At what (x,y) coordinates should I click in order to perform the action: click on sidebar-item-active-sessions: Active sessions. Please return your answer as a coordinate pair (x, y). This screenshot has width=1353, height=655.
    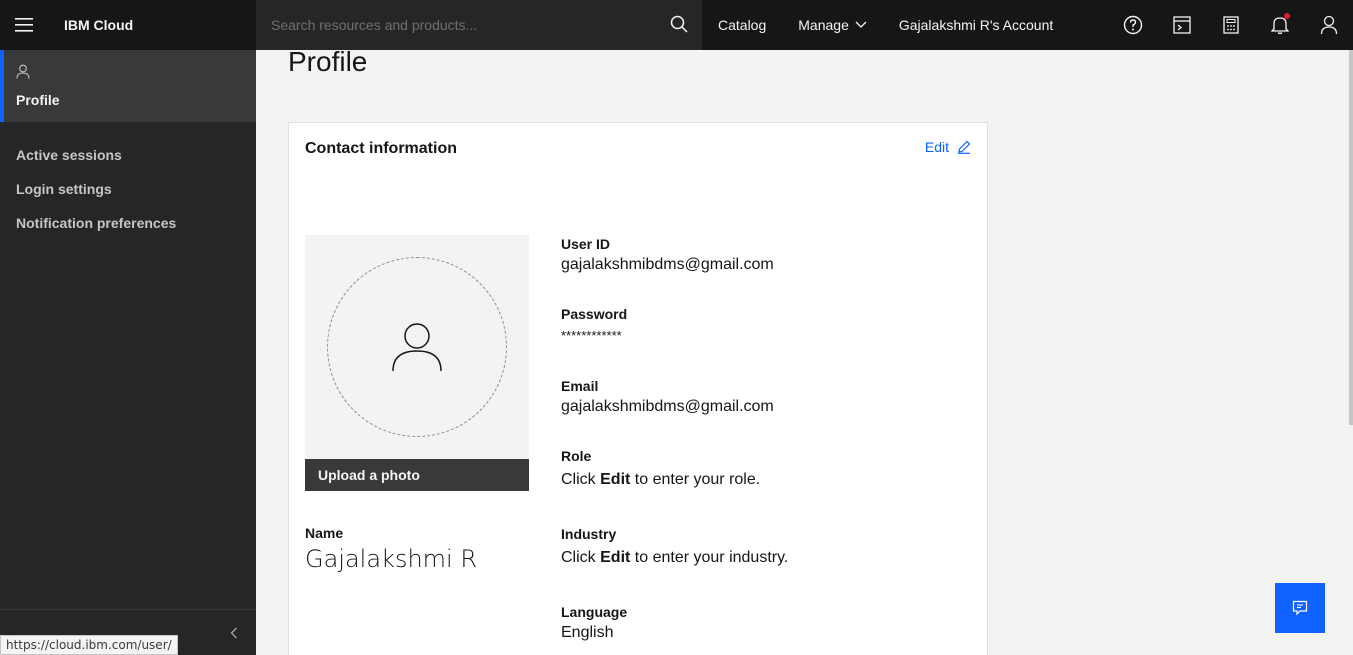
    Looking at the image, I should click on (128, 155).